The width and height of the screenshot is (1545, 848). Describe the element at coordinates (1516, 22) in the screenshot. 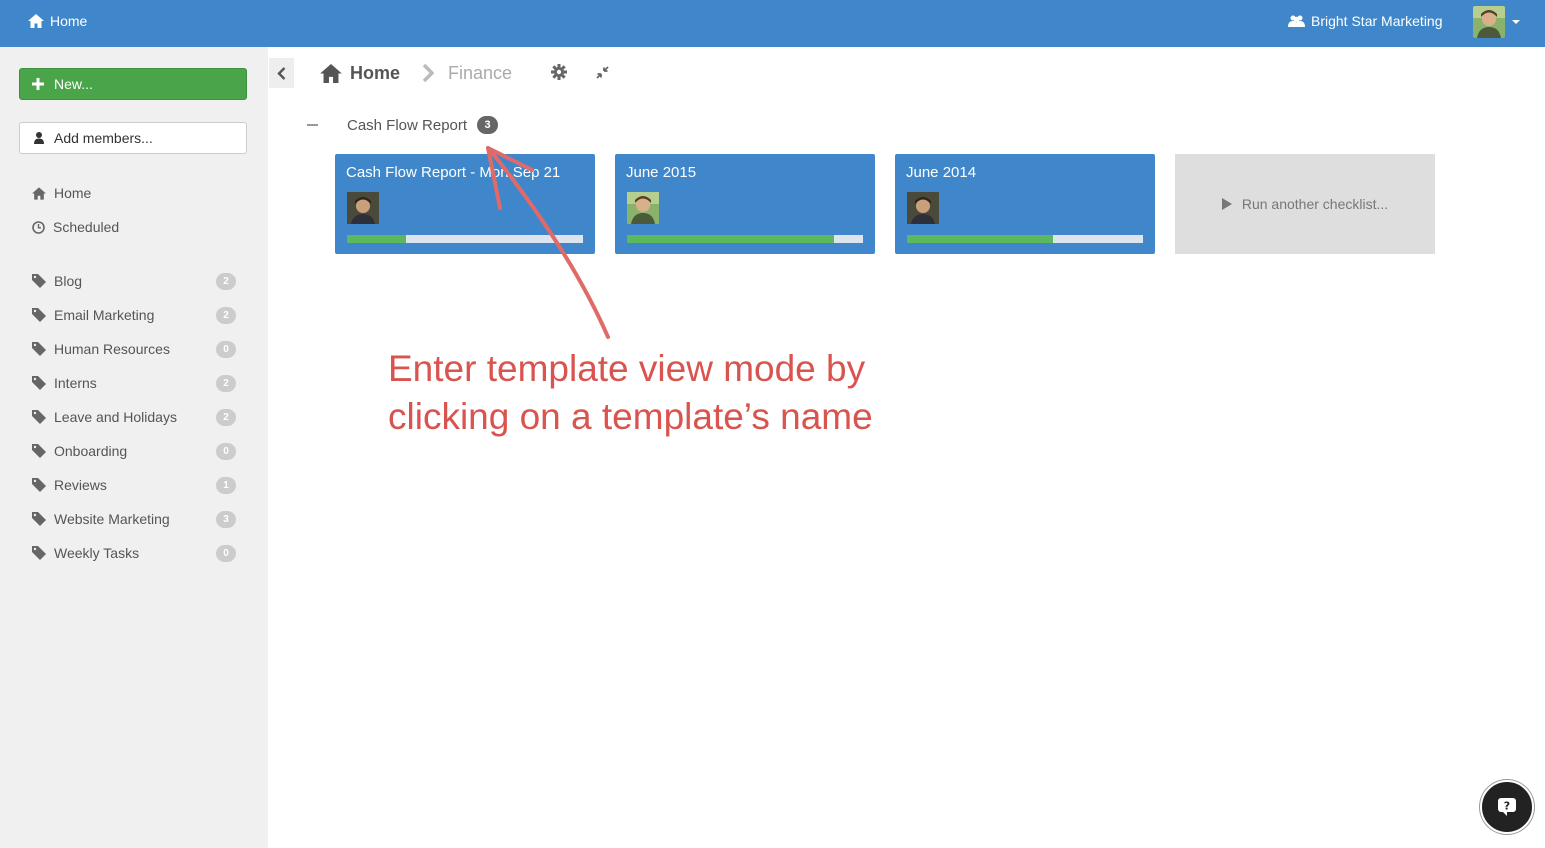

I see `user-menu-caret-icon` at that location.